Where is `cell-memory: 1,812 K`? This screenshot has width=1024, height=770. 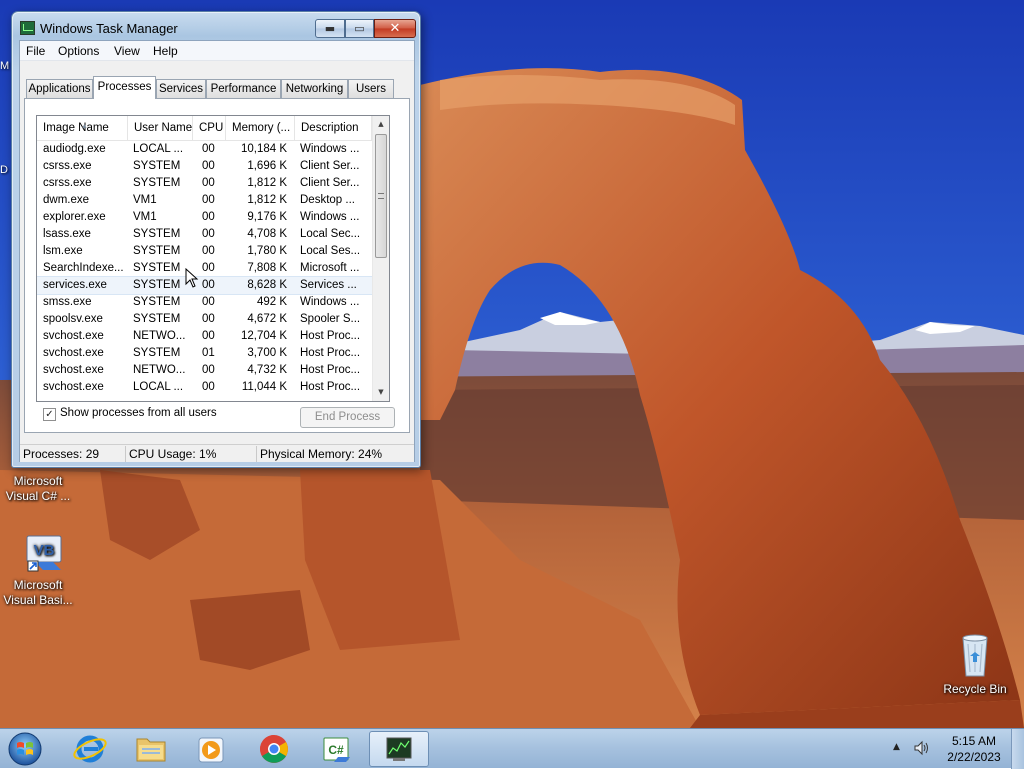 cell-memory: 1,812 K is located at coordinates (267, 183).